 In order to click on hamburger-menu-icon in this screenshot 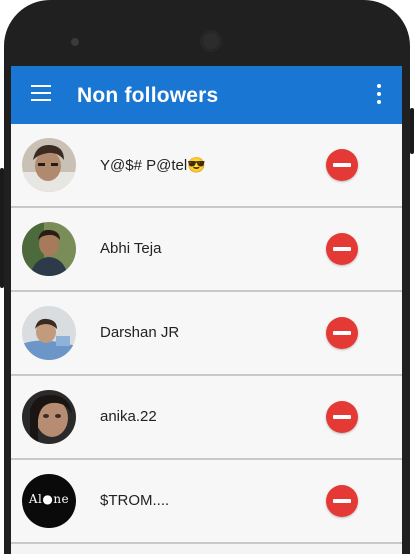, I will do `click(41, 94)`.